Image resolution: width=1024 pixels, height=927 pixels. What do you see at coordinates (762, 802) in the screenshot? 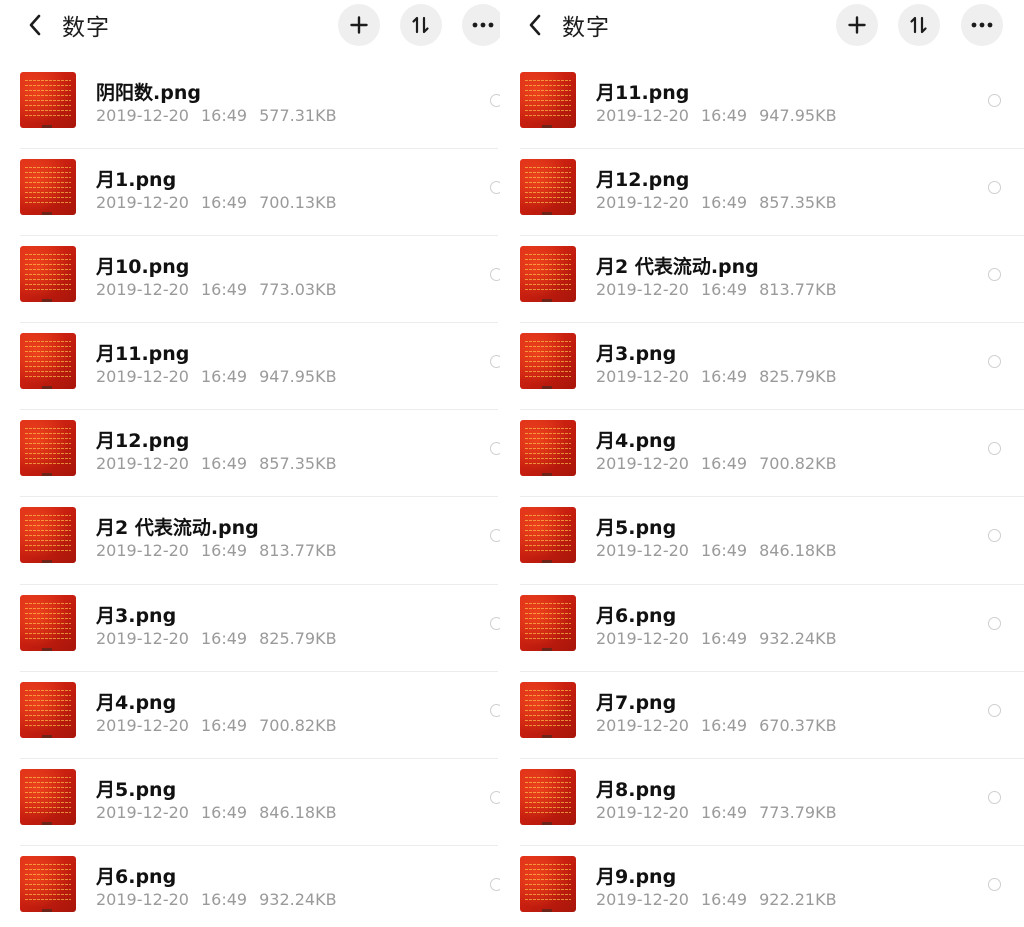
I see `list-item: 月8.png 2019-12-20 16:49 773.79KB` at bounding box center [762, 802].